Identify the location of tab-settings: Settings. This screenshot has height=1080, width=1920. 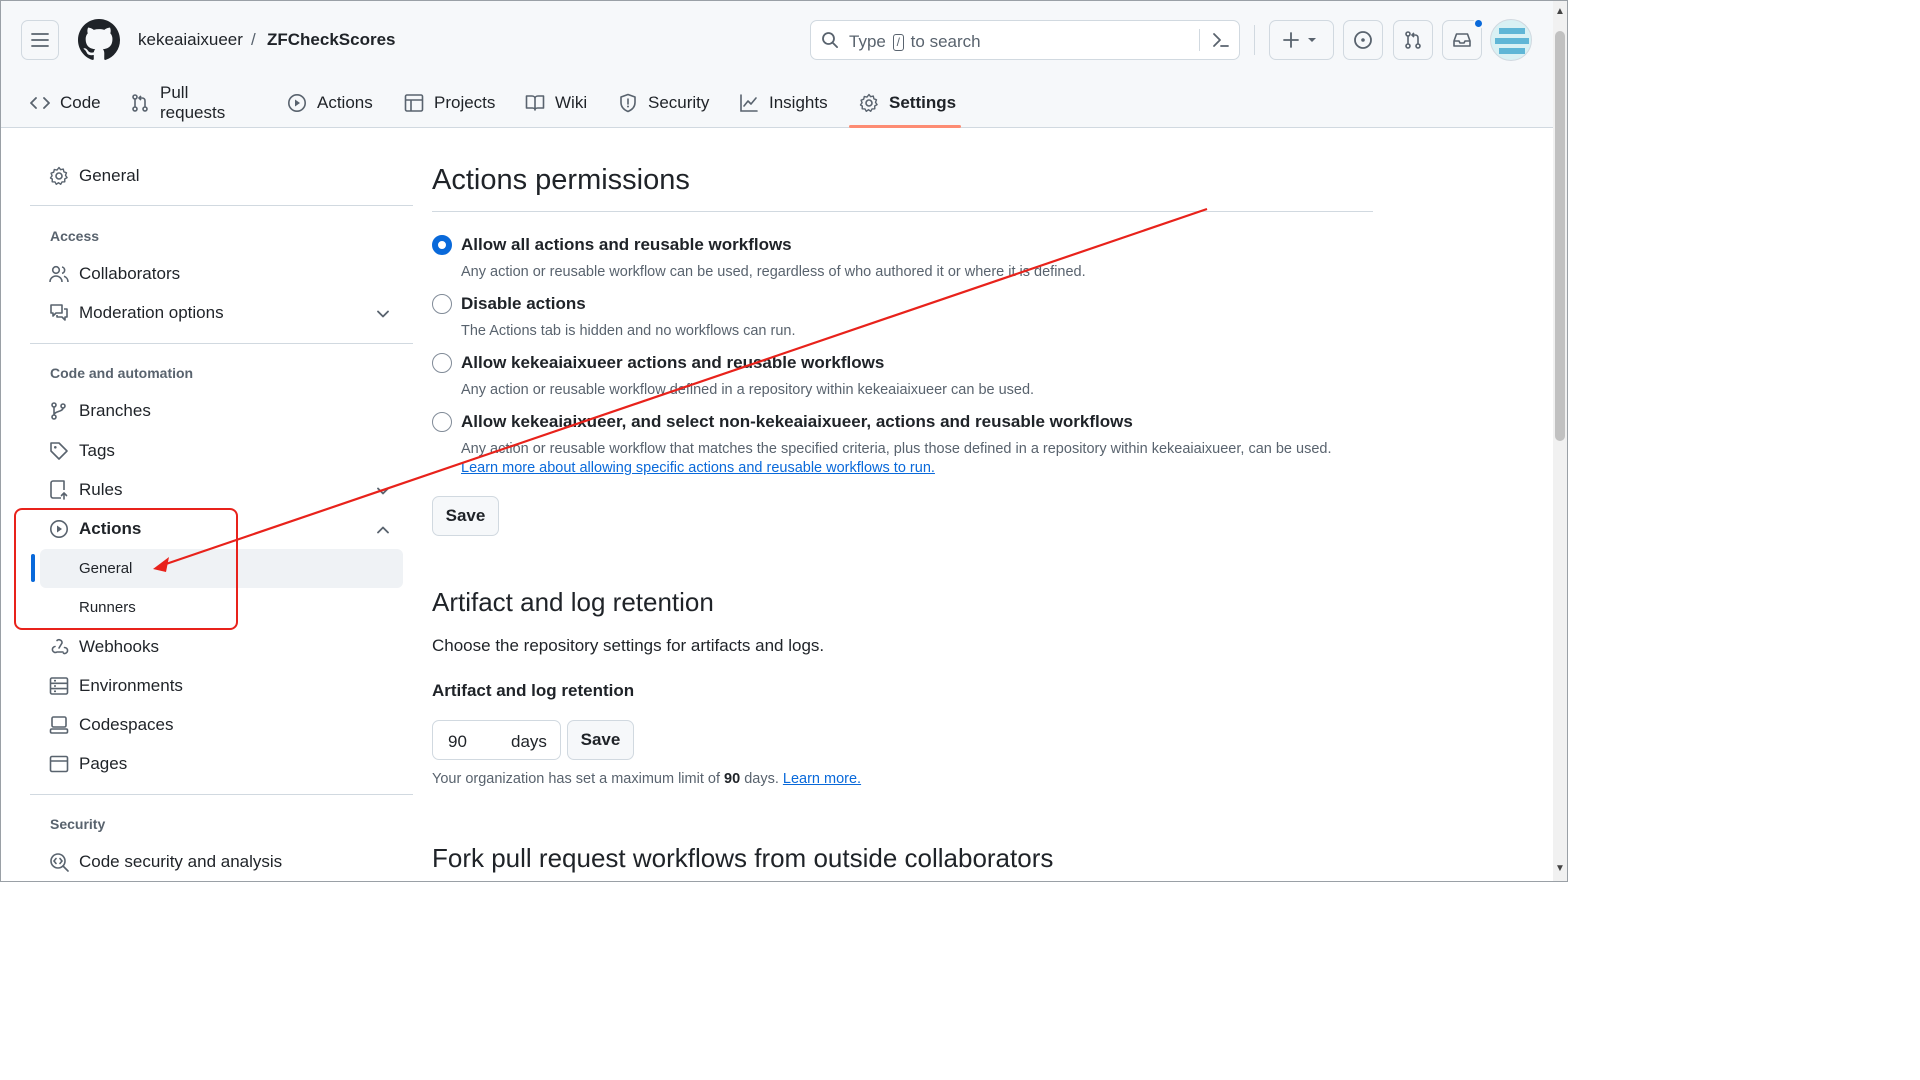
(907, 103).